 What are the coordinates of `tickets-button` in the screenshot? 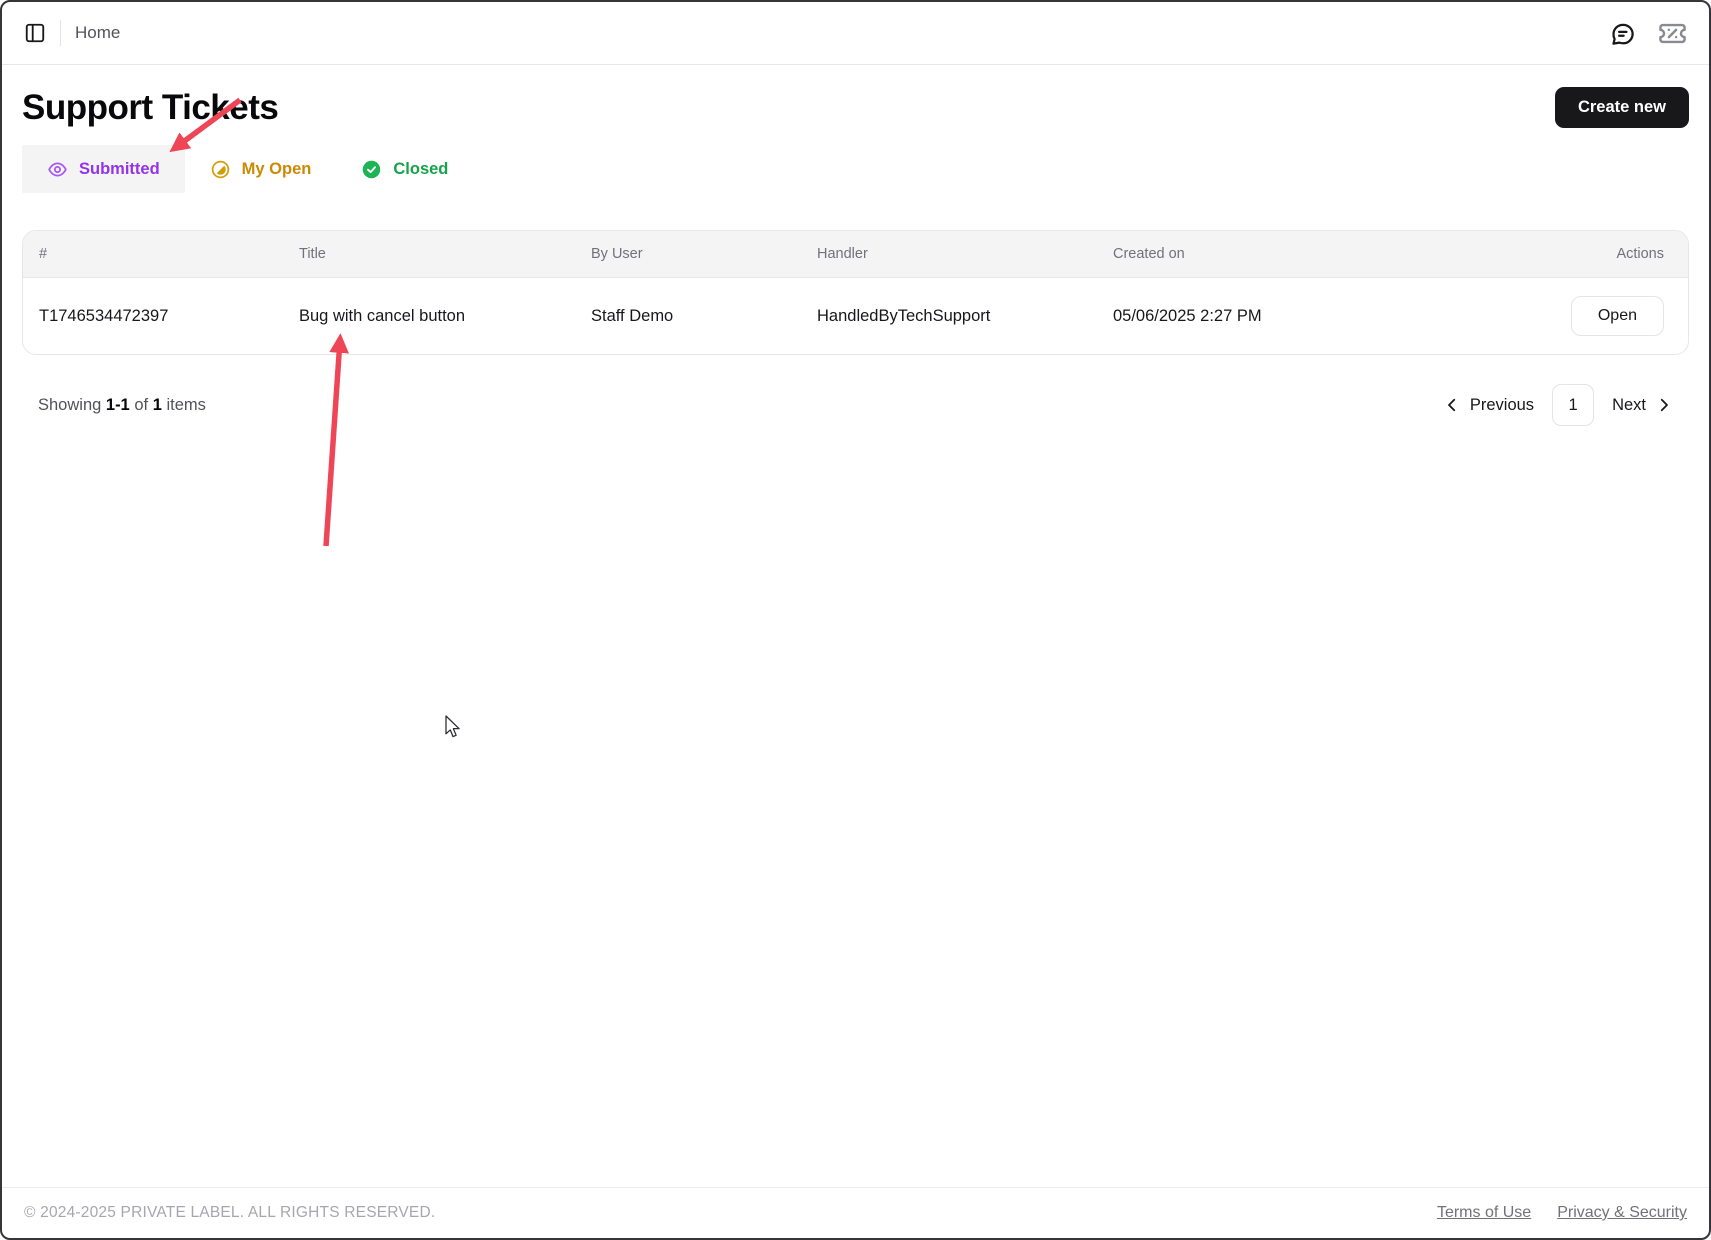 It's located at (1672, 33).